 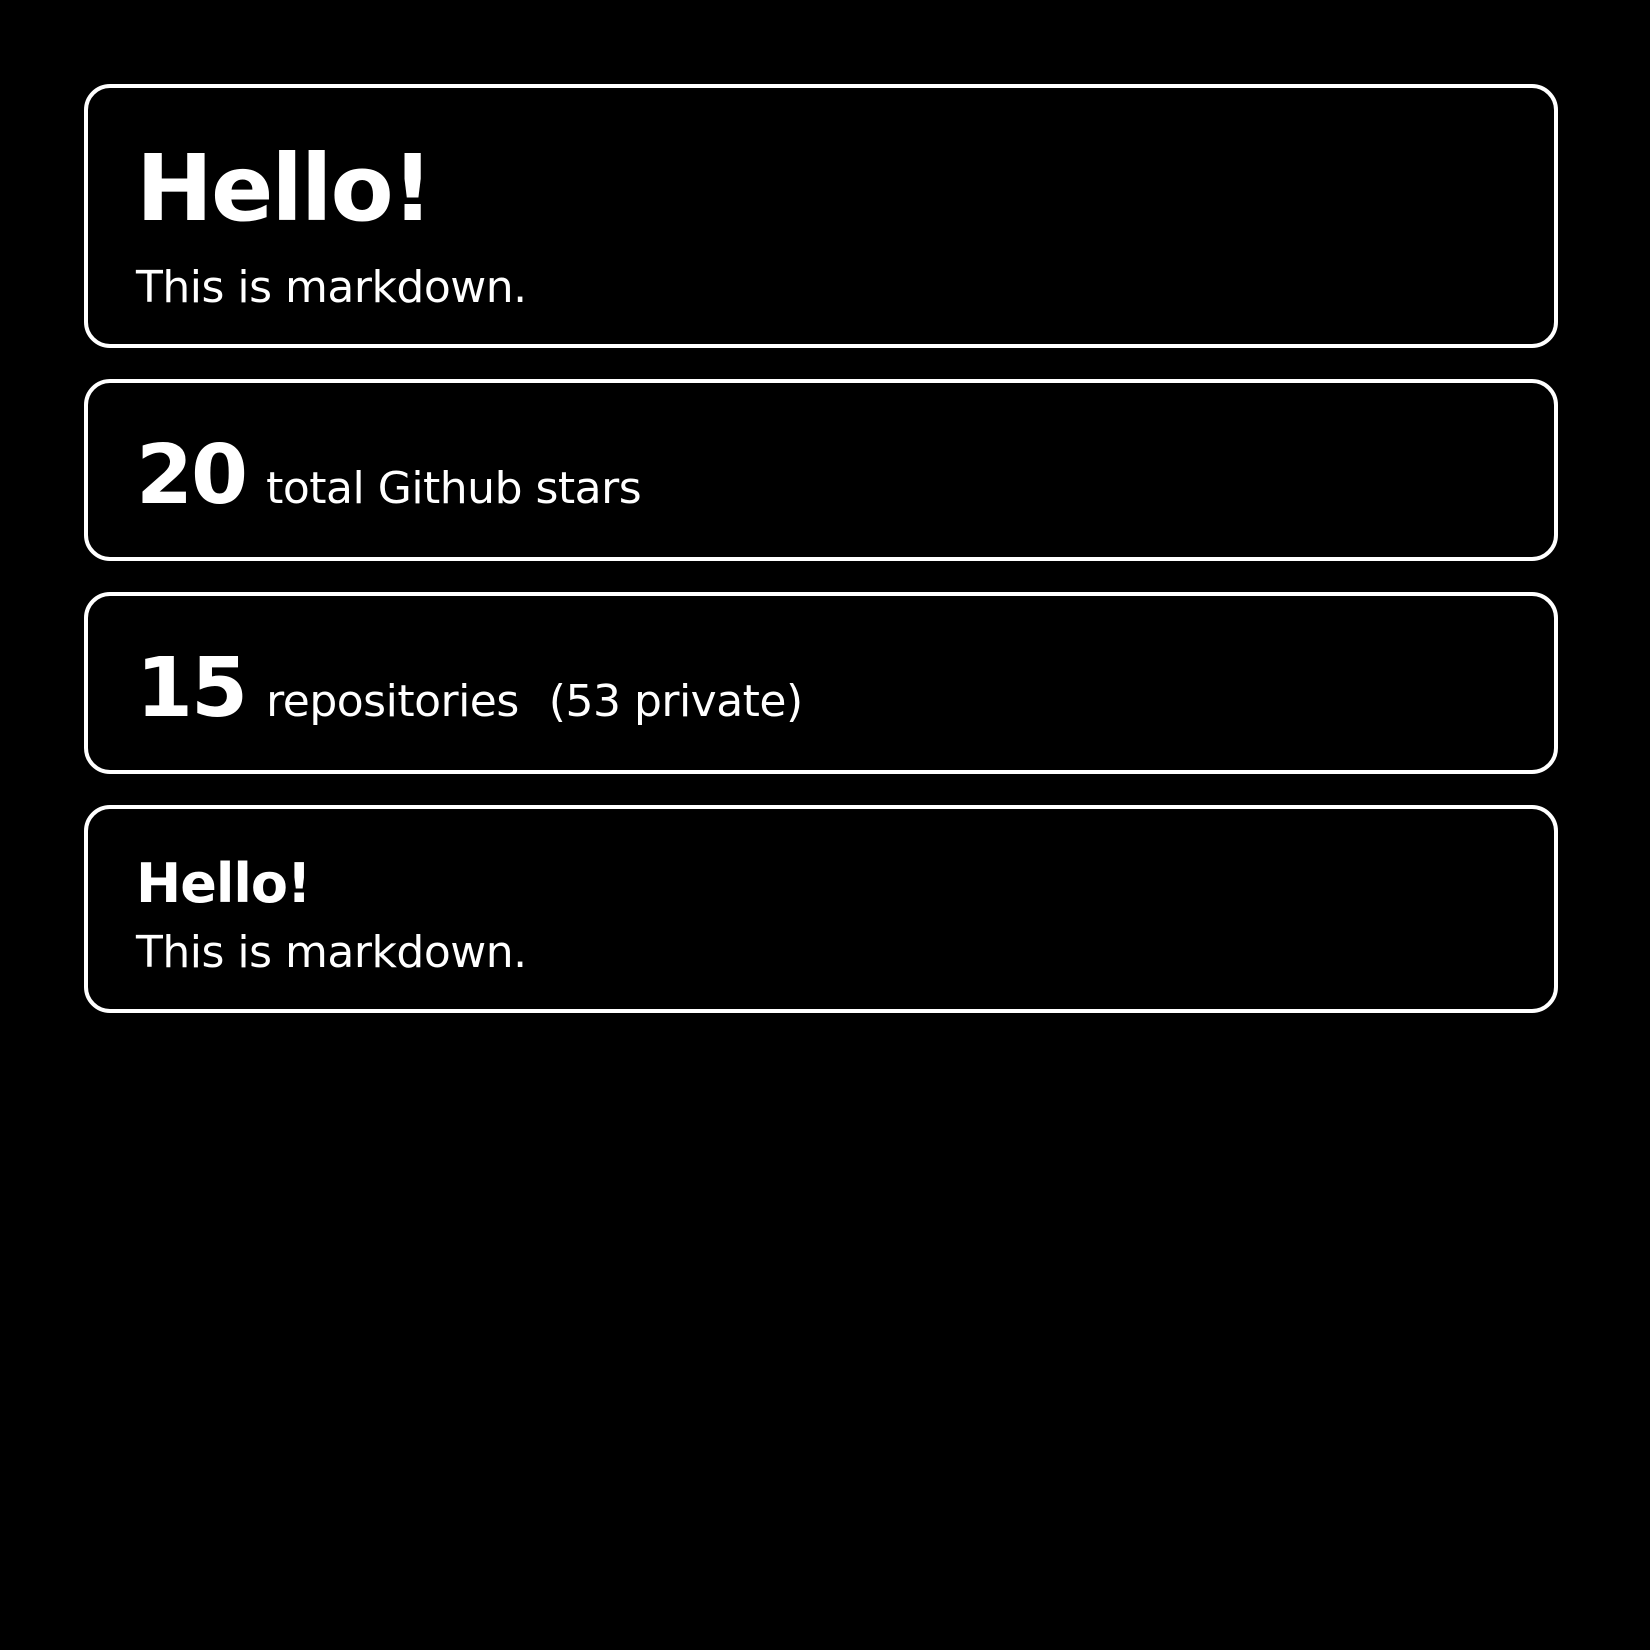 I want to click on markdown-card-small: Hello! This is markdown., so click(x=821, y=909).